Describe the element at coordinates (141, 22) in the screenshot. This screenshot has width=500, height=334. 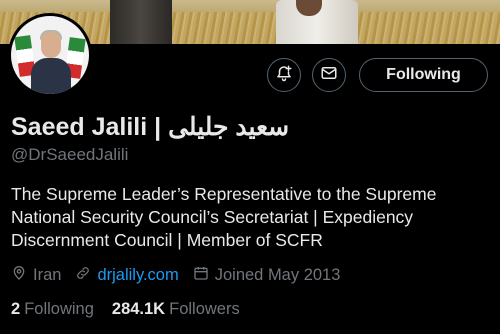
I see `banner-person-left` at that location.